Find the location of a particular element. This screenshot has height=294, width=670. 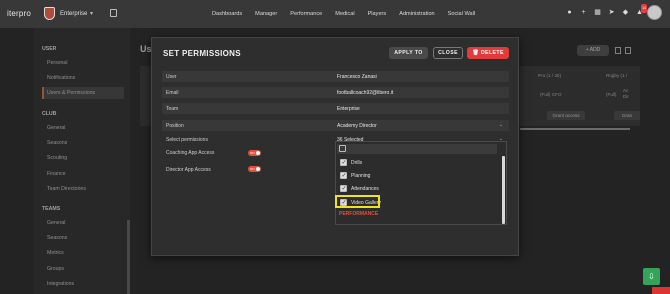

apply-to-button: APPLY TO is located at coordinates (408, 53).